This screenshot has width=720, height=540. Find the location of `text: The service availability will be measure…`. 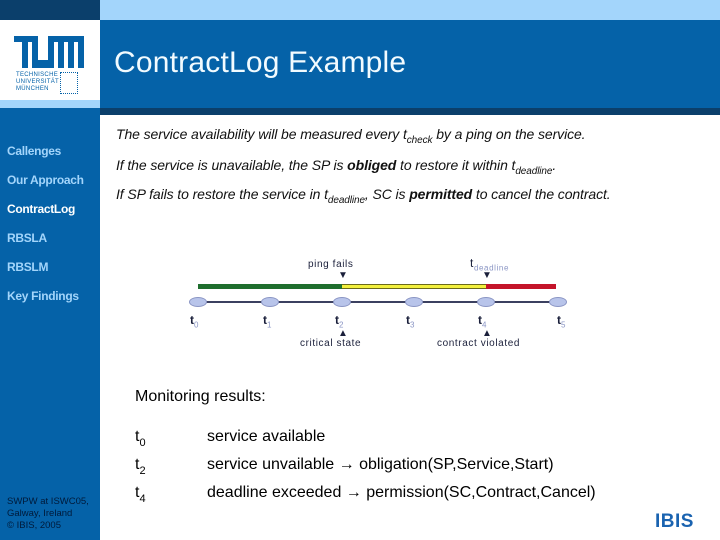

text: The service availability will be measure… is located at coordinates (261, 134).